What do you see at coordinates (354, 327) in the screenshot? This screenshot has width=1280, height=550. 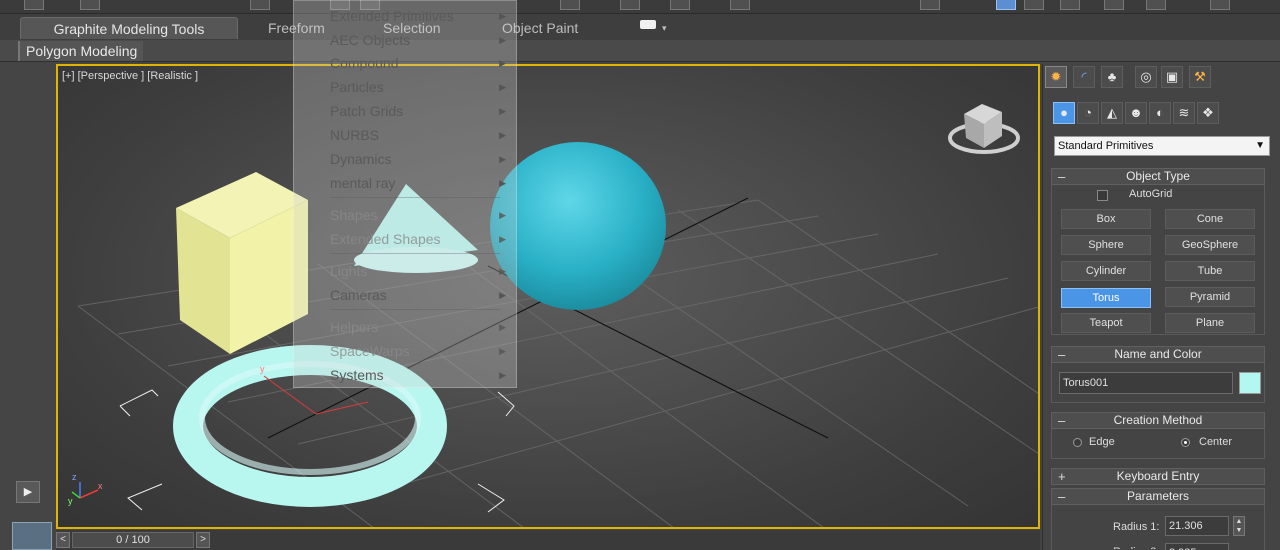 I see `menu-item-label: Helpers` at bounding box center [354, 327].